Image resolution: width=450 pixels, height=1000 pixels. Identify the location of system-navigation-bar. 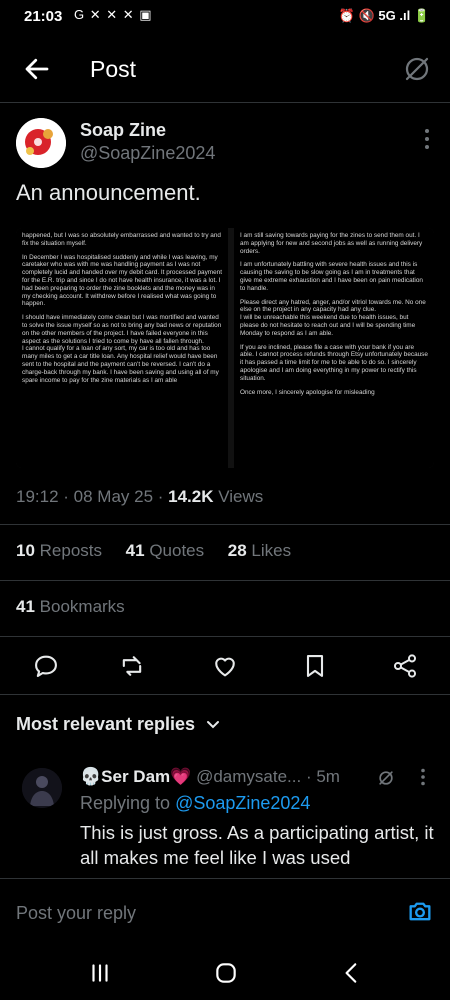
(225, 973).